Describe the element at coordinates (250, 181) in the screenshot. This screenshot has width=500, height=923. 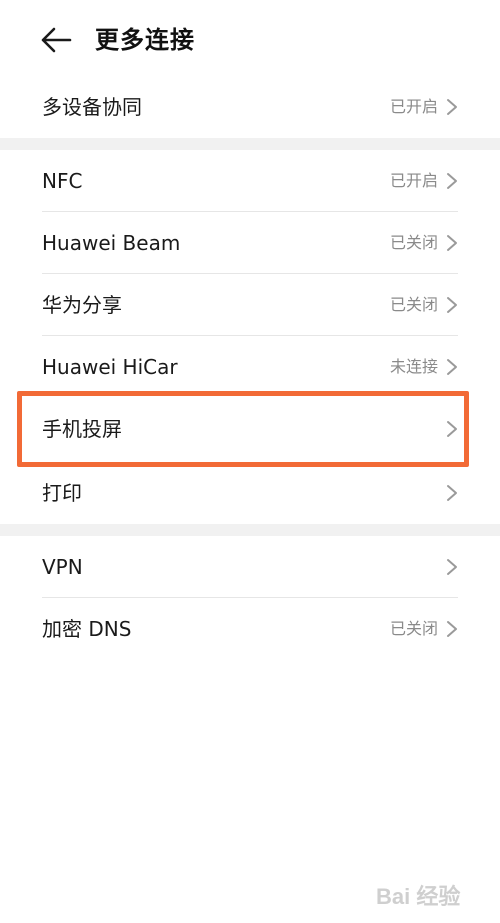
I see `row-nfc: NFC 已开启` at that location.